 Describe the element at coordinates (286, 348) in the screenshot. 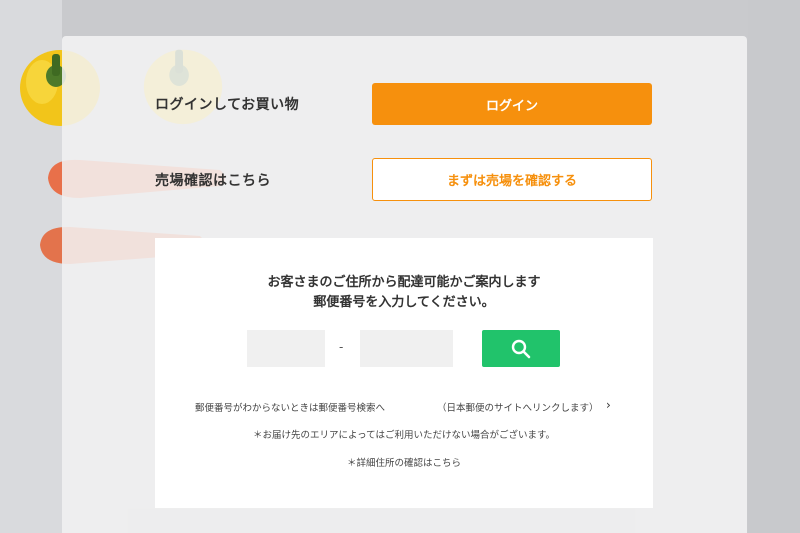

I see `postal-code-first-input` at that location.